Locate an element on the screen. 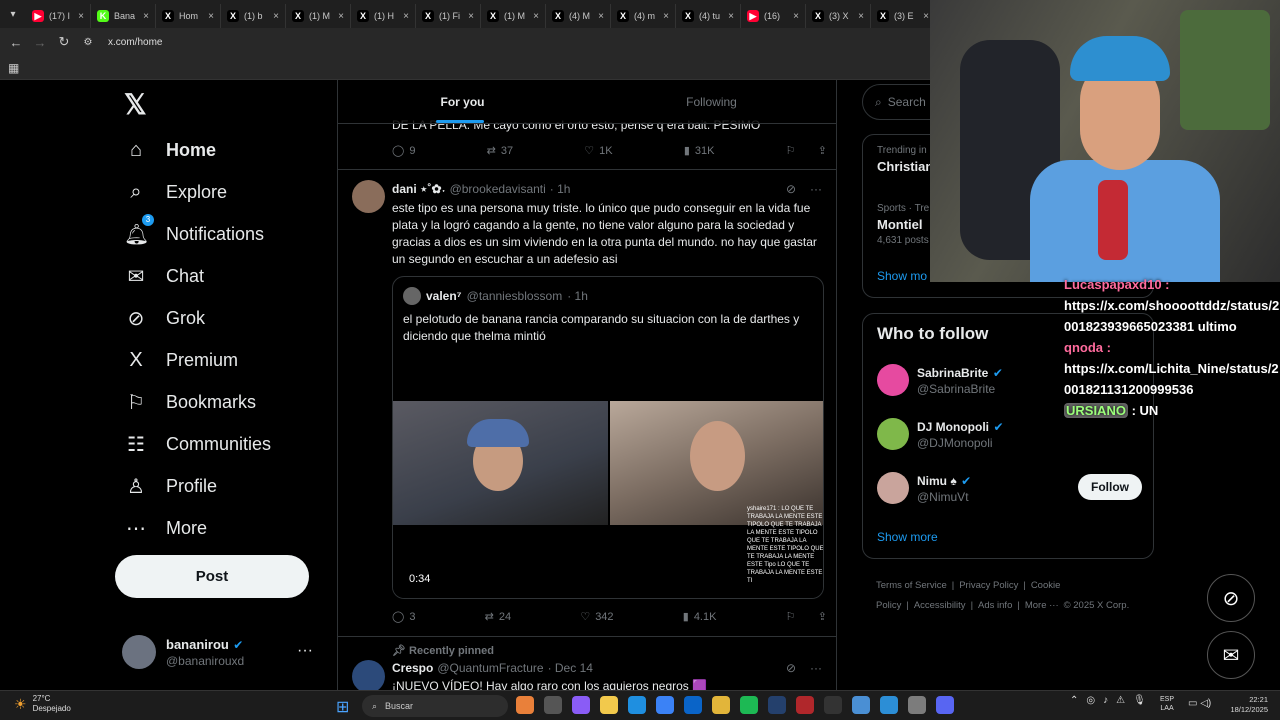 The image size is (1280, 720). tweet-time: · Dec 14 is located at coordinates (570, 668).